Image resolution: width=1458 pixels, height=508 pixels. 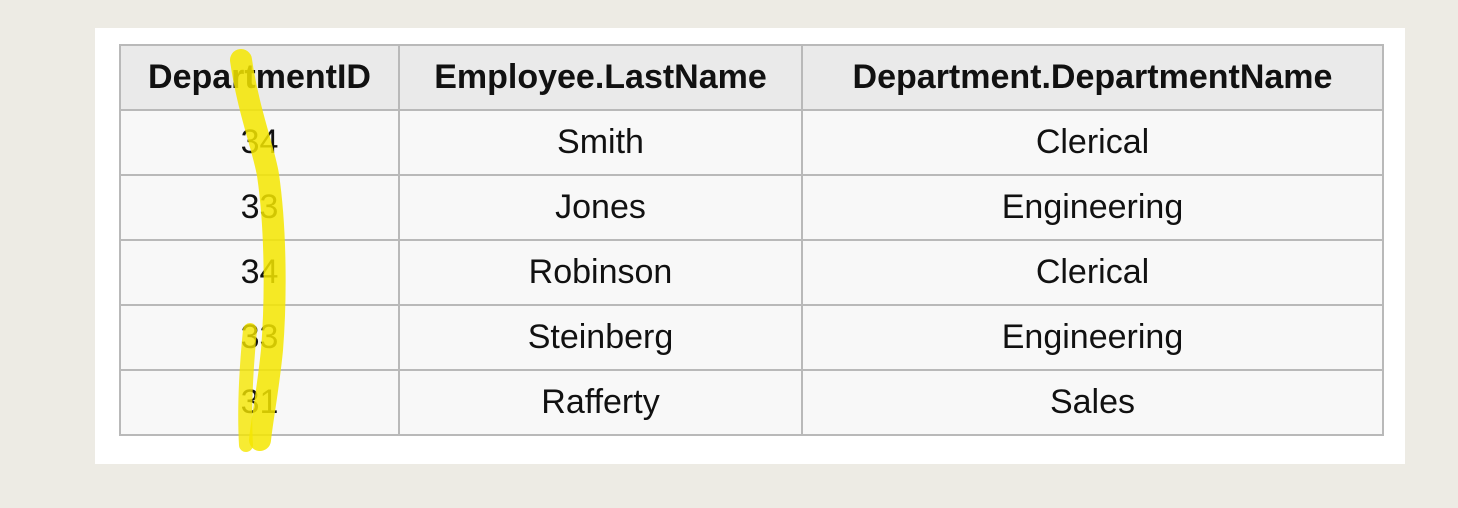 I want to click on table-row: 33 Jones Engineering, so click(x=751, y=207).